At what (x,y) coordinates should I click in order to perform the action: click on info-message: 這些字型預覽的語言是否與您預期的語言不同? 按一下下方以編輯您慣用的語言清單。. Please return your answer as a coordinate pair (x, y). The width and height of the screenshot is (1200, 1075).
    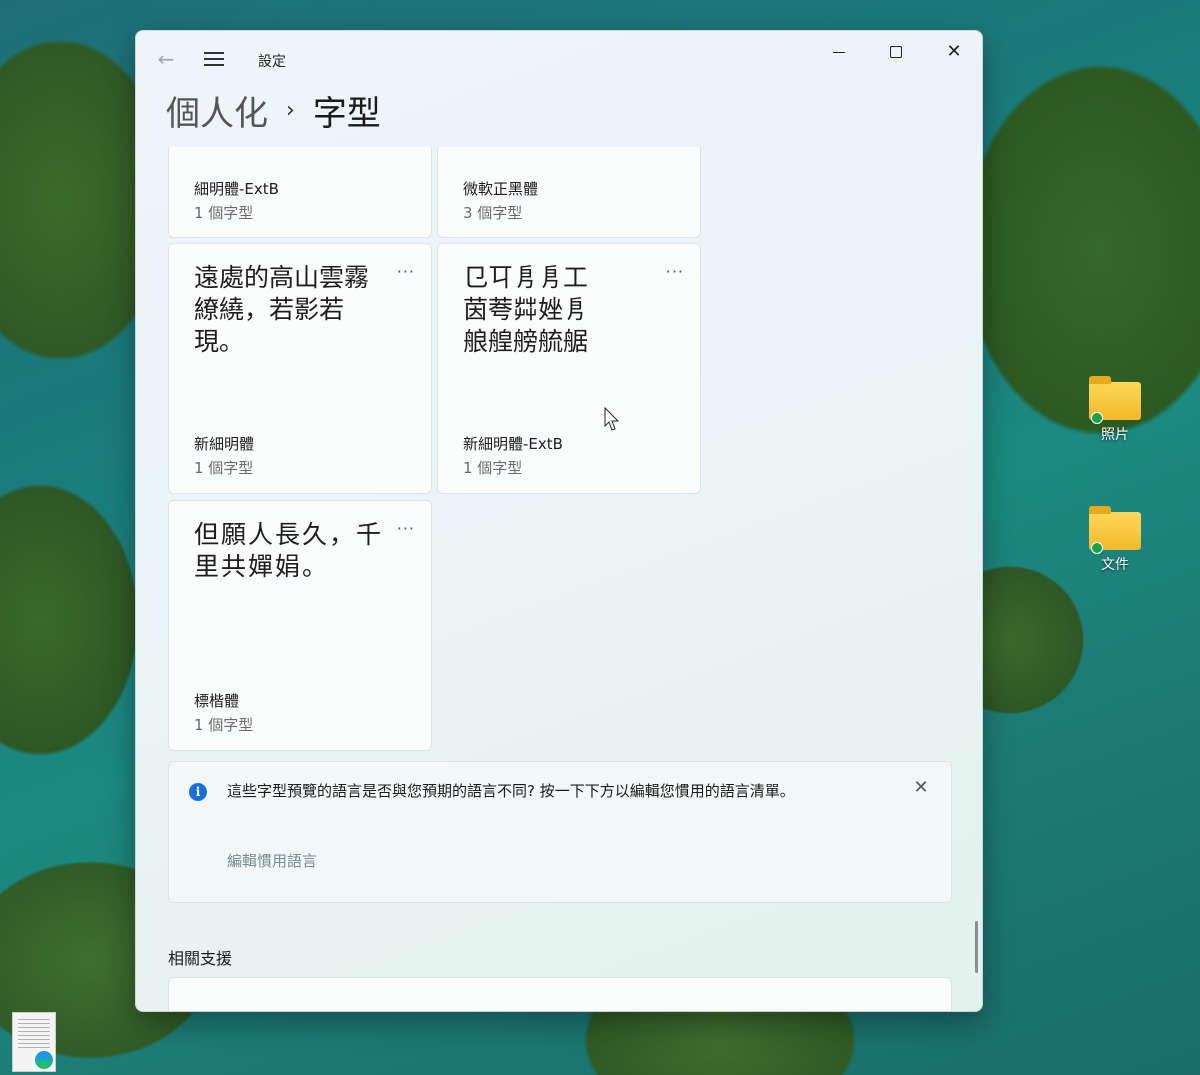
    Looking at the image, I should click on (511, 791).